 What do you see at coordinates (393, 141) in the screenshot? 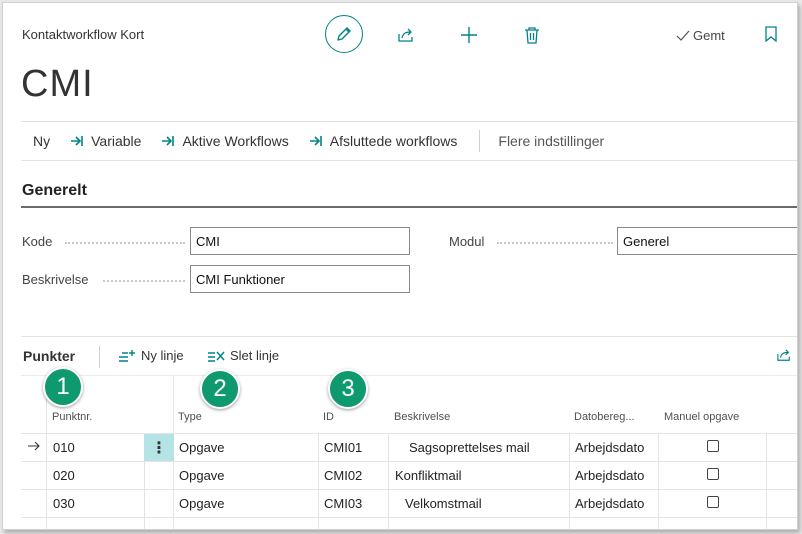
I see `finished-workflows-label: Afsluttede workflows` at bounding box center [393, 141].